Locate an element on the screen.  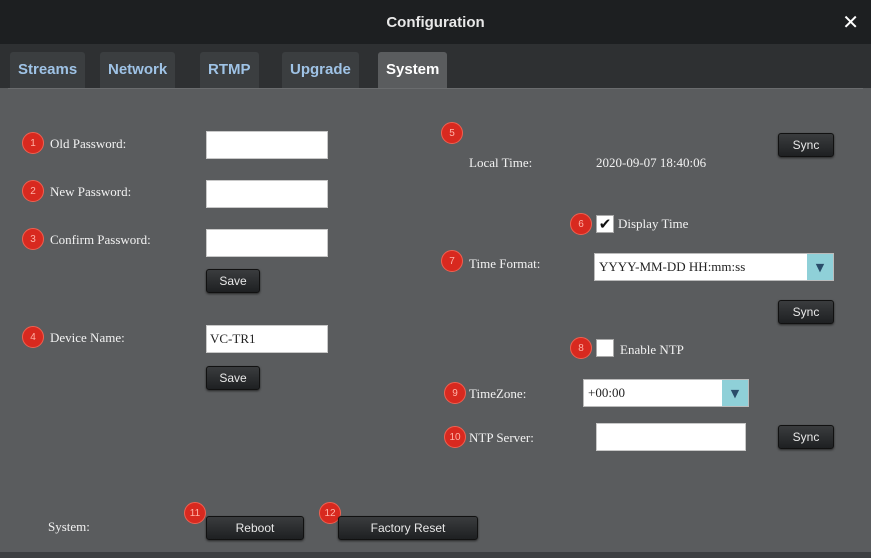
local-time-value: 2020-09-07 18:40:06 is located at coordinates (651, 162).